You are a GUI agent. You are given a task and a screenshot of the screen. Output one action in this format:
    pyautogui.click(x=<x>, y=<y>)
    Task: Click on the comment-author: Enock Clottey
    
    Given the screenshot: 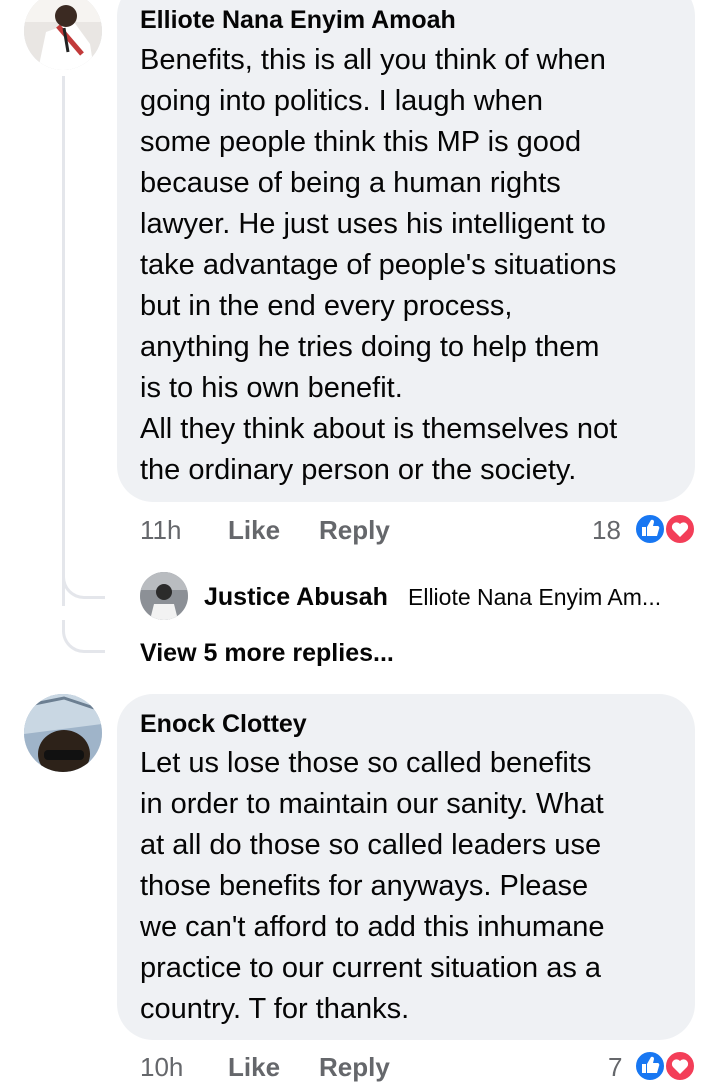 What is the action you would take?
    pyautogui.click(x=223, y=724)
    